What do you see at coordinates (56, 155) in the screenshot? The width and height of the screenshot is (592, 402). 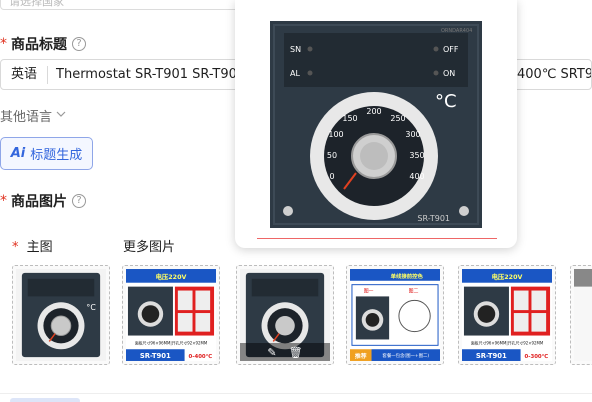 I see `ai-button-label: 标题生成` at bounding box center [56, 155].